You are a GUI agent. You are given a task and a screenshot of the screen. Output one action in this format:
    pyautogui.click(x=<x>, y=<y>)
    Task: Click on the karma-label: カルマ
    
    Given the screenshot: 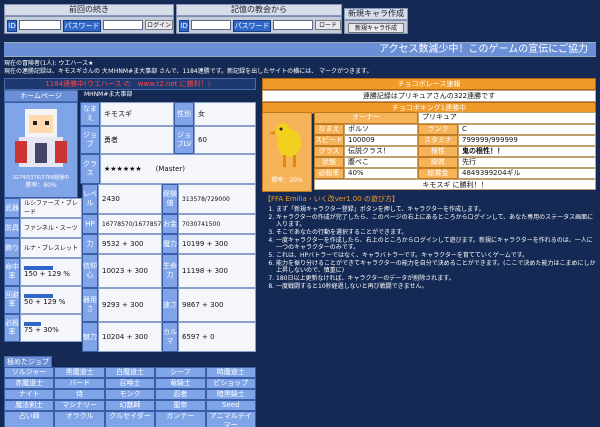 What is the action you would take?
    pyautogui.click(x=170, y=337)
    